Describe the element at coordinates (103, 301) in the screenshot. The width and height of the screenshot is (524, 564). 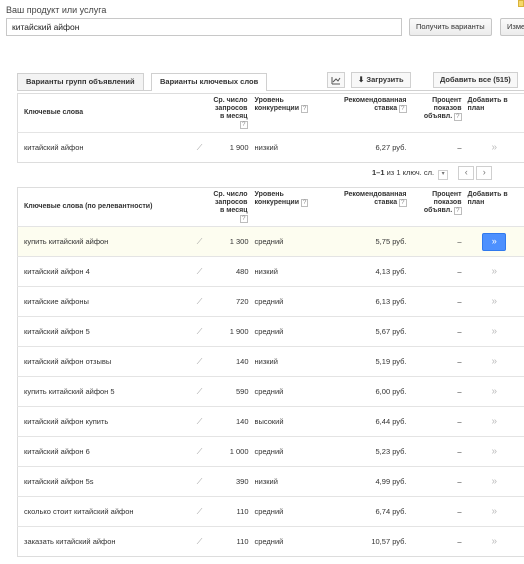
I see `keyword-cell: китайские айфоны` at that location.